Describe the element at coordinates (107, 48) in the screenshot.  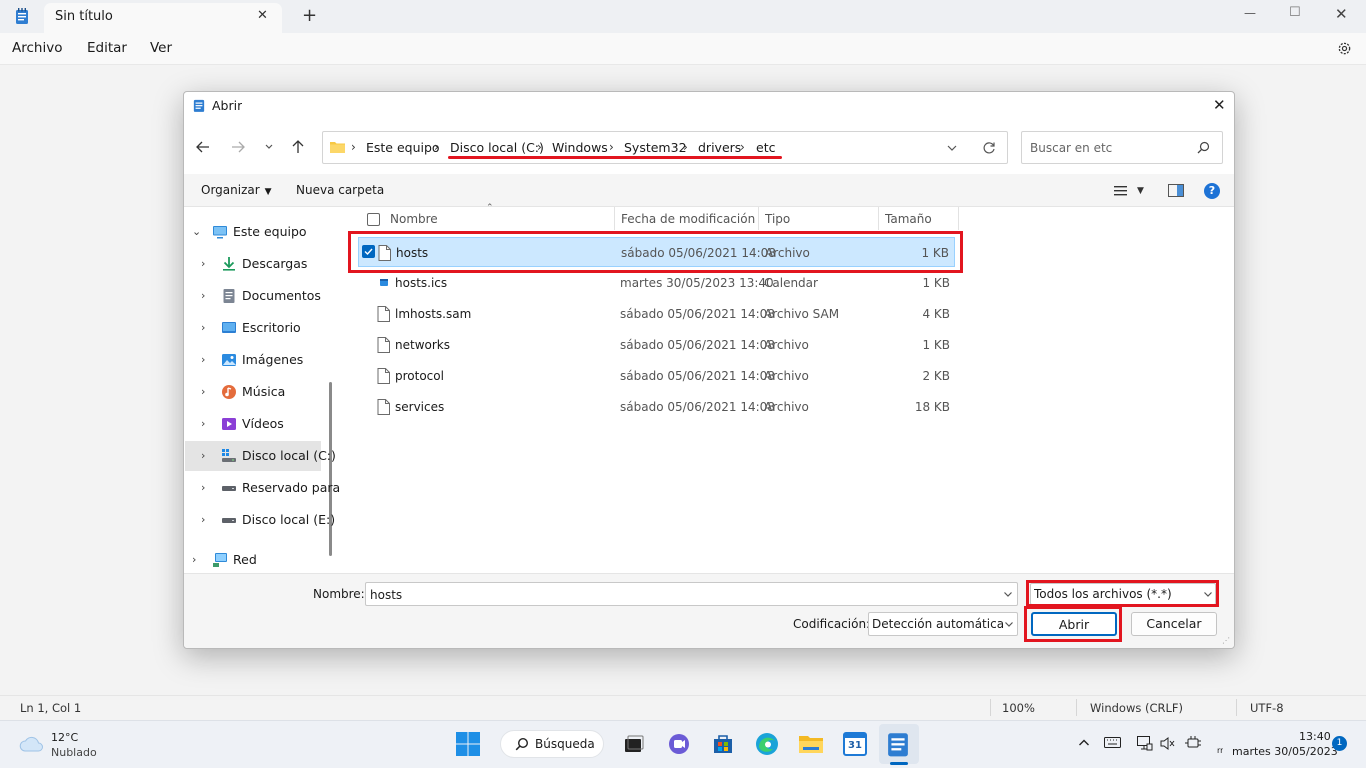
I see `menu-editar: Editar` at that location.